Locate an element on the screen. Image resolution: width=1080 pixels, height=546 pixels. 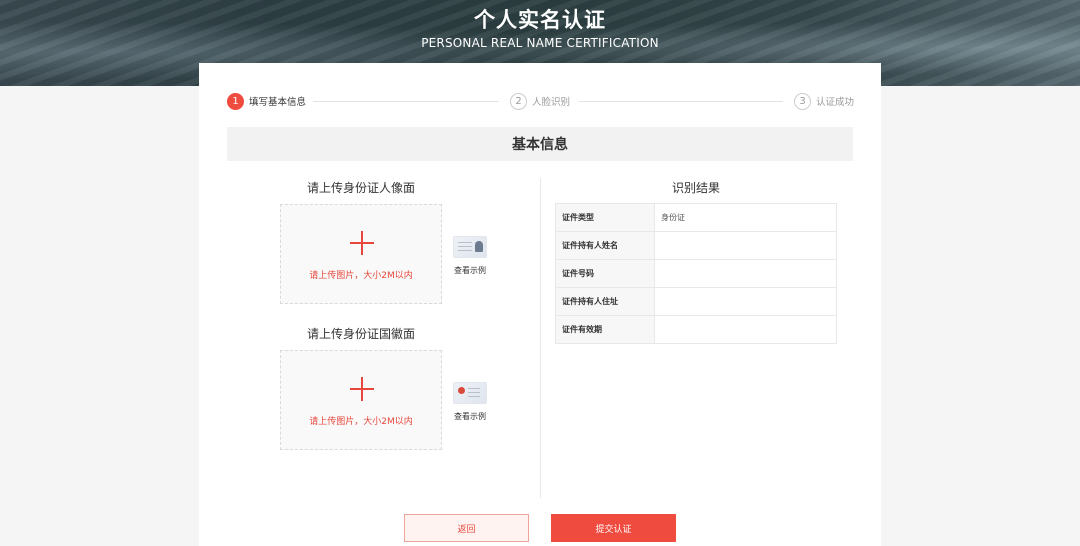
column-divider is located at coordinates (540, 338).